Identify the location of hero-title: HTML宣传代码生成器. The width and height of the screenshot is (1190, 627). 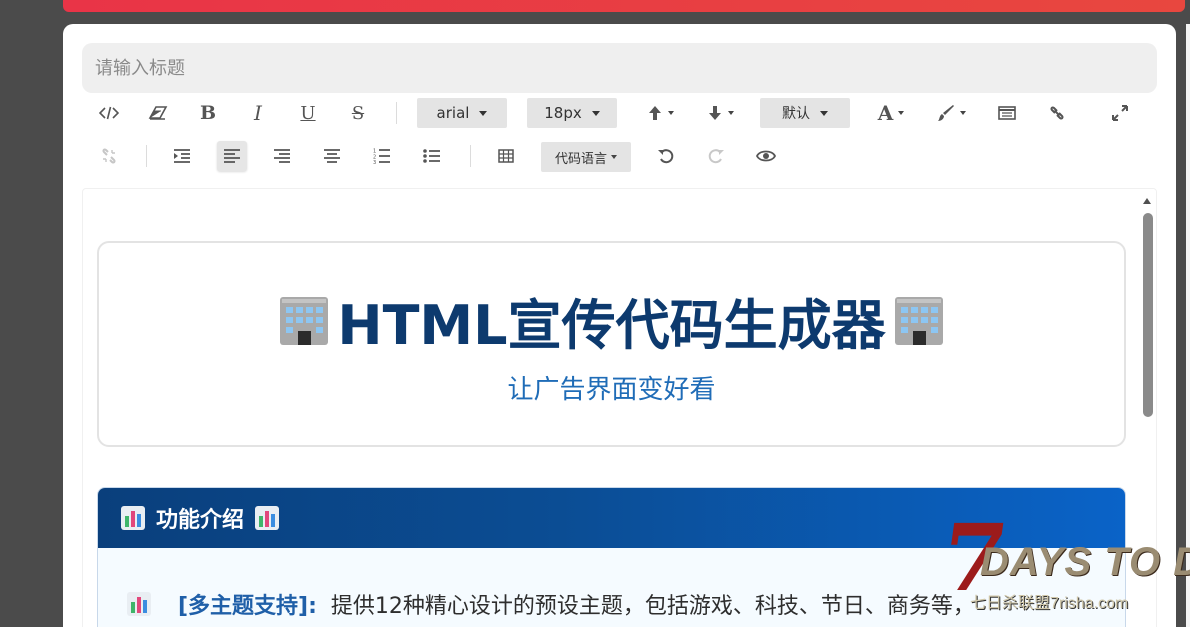
(611, 321).